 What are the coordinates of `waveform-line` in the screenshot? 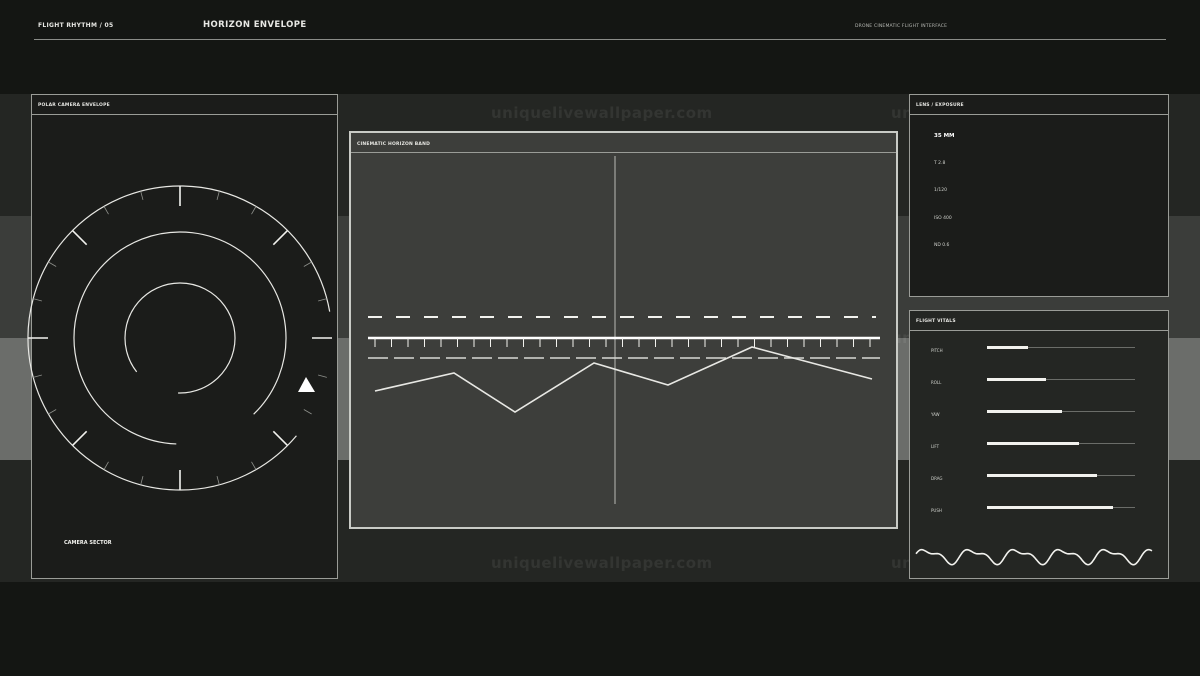 It's located at (1034, 557).